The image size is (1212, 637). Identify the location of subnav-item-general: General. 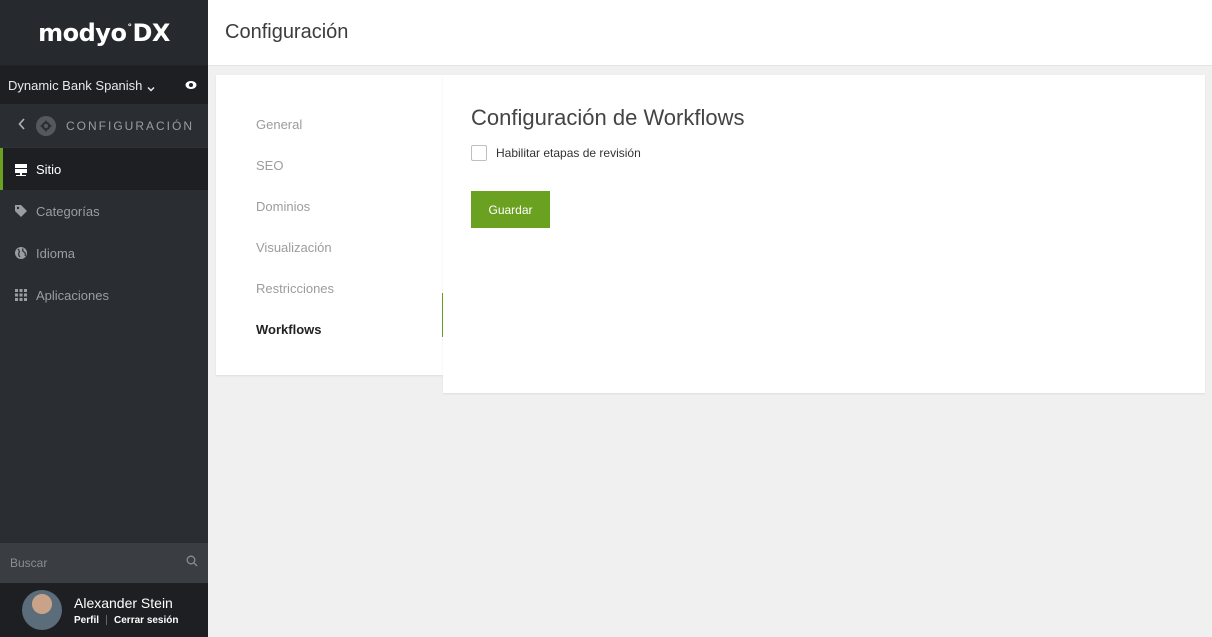
(329, 124).